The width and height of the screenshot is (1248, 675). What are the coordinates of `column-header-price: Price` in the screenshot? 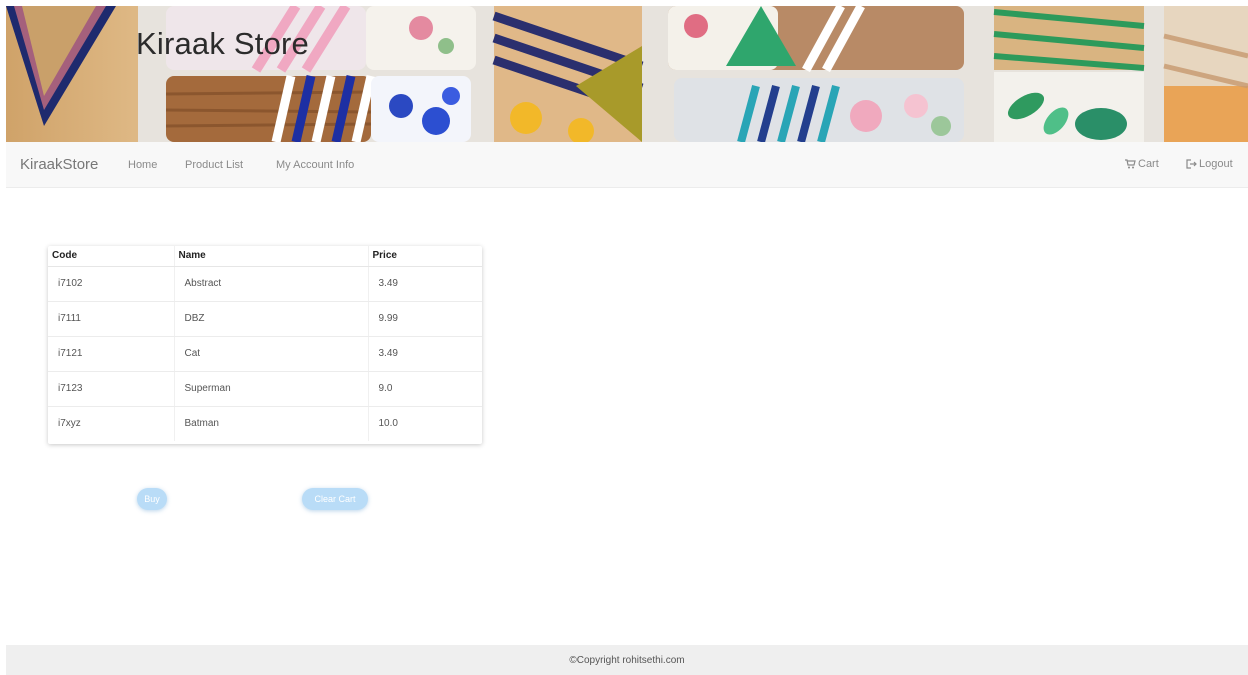 It's located at (424, 256).